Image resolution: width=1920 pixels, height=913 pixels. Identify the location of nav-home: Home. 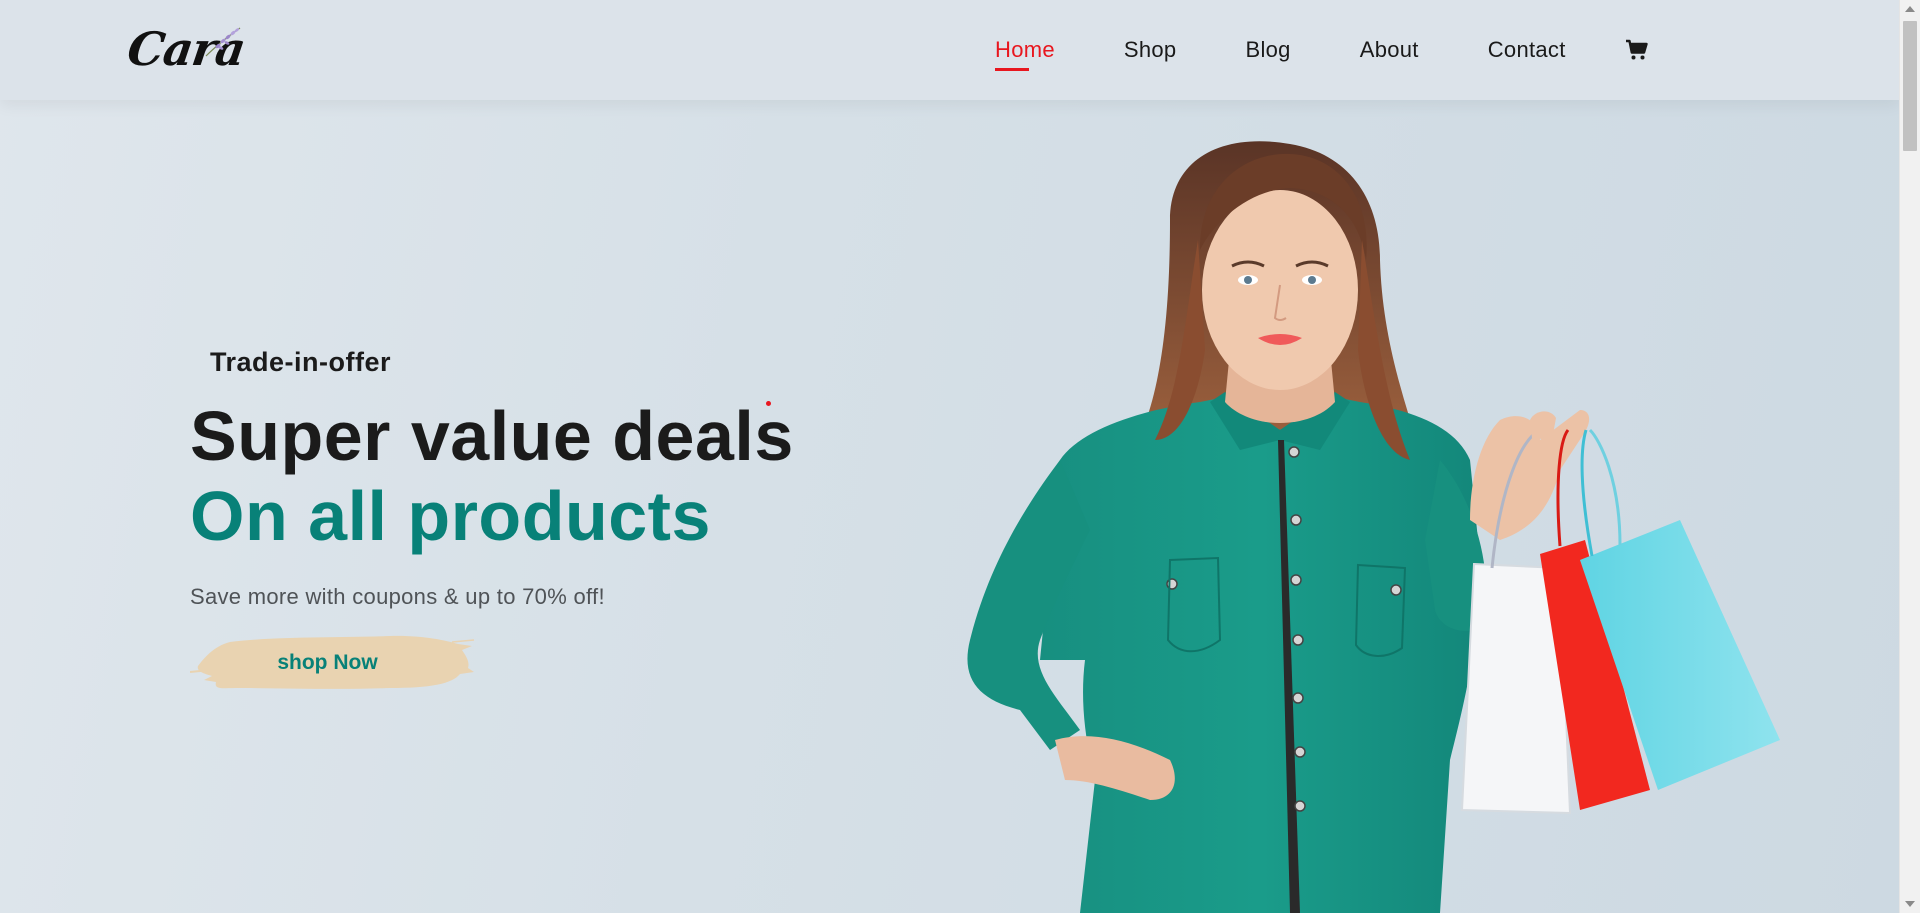
(1025, 54).